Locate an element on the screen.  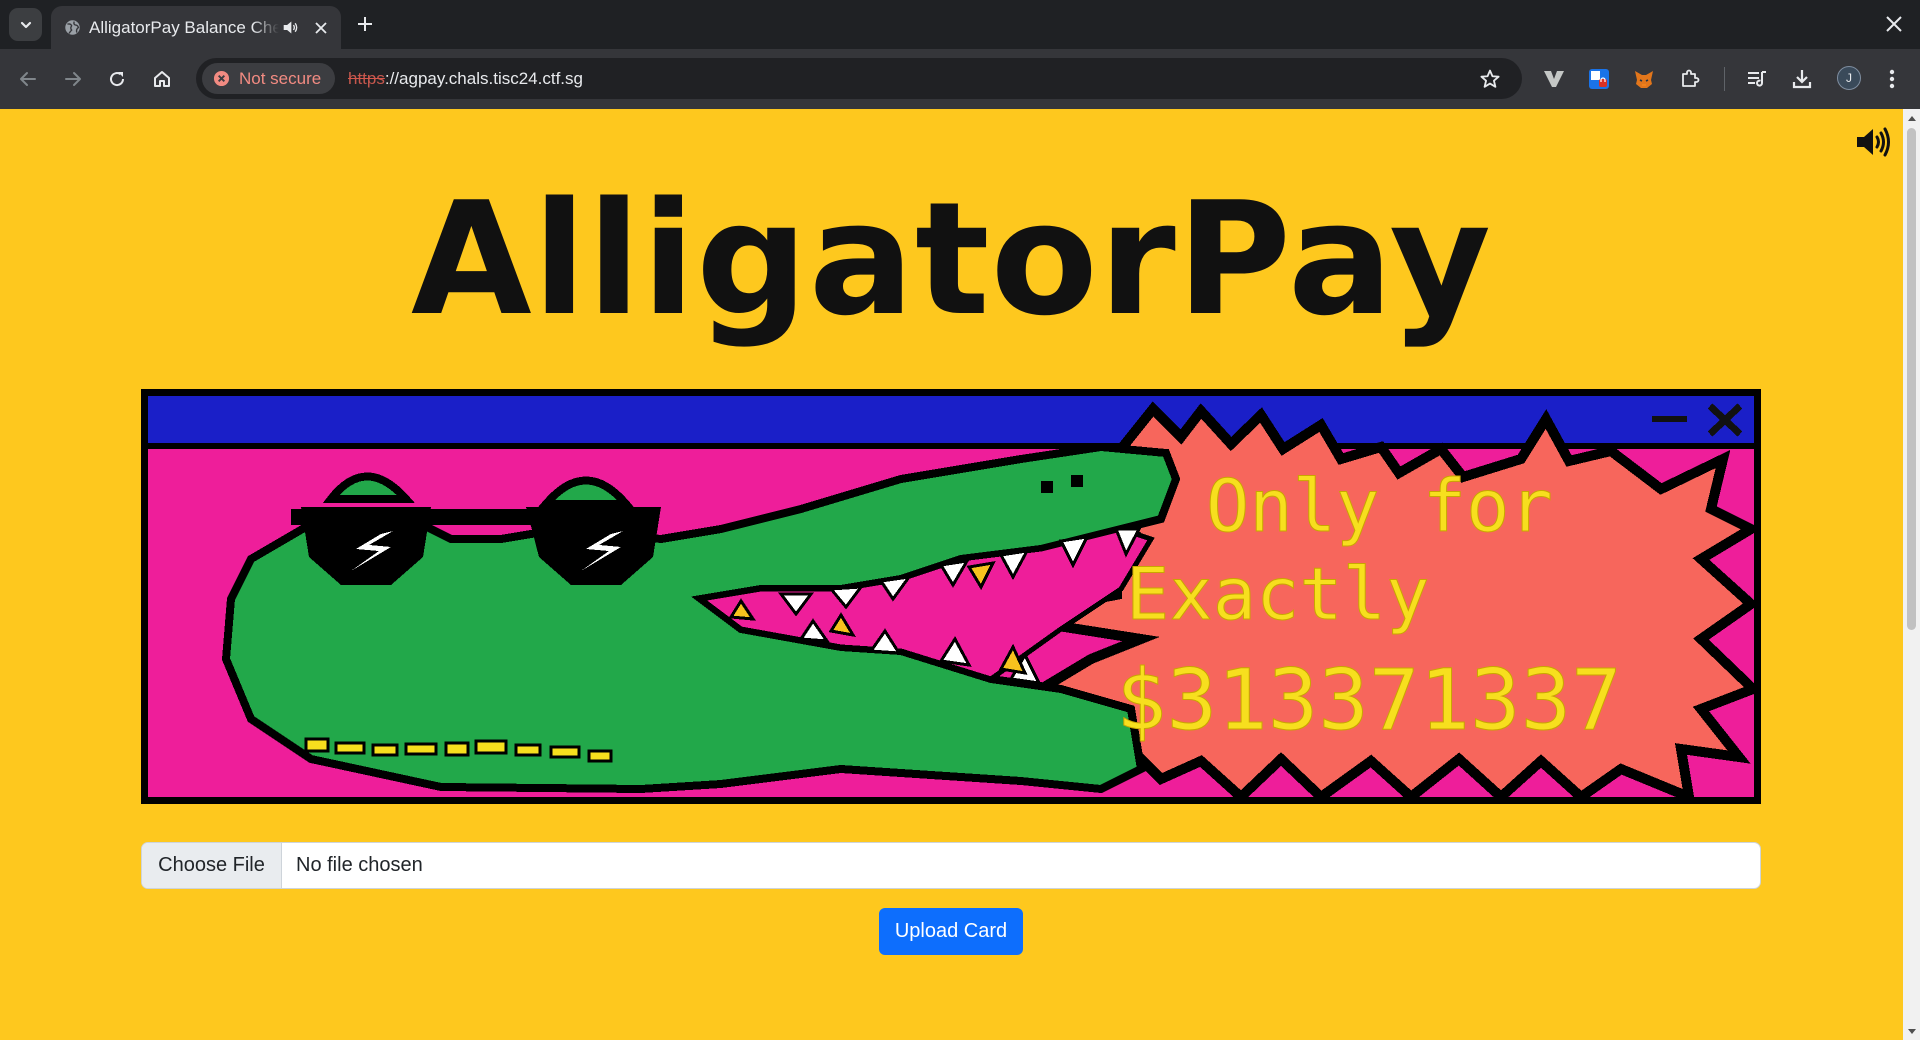
banner-titlebar is located at coordinates (951, 419).